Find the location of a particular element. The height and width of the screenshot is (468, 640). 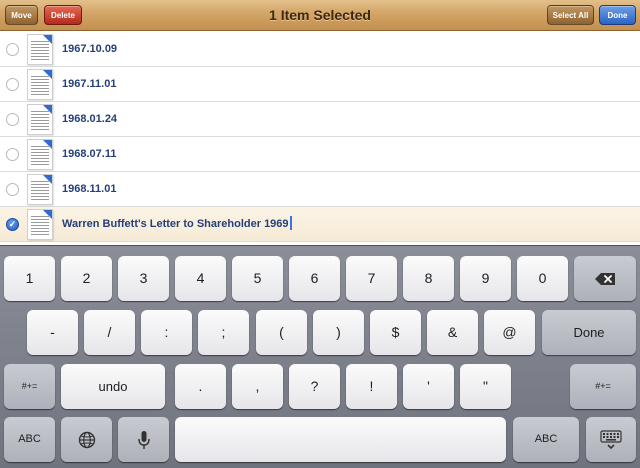

done-button: Done is located at coordinates (617, 15).